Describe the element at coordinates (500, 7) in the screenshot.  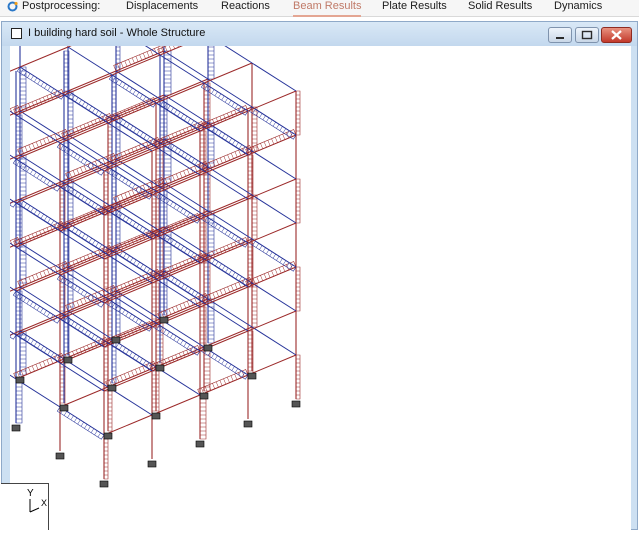
I see `tab-solid-results: Solid Results` at that location.